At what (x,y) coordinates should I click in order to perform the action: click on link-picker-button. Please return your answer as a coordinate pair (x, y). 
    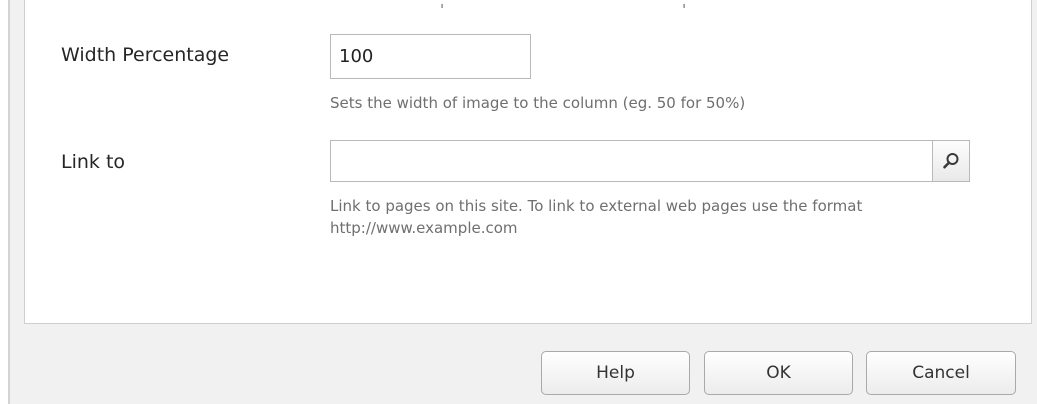
    Looking at the image, I should click on (951, 161).